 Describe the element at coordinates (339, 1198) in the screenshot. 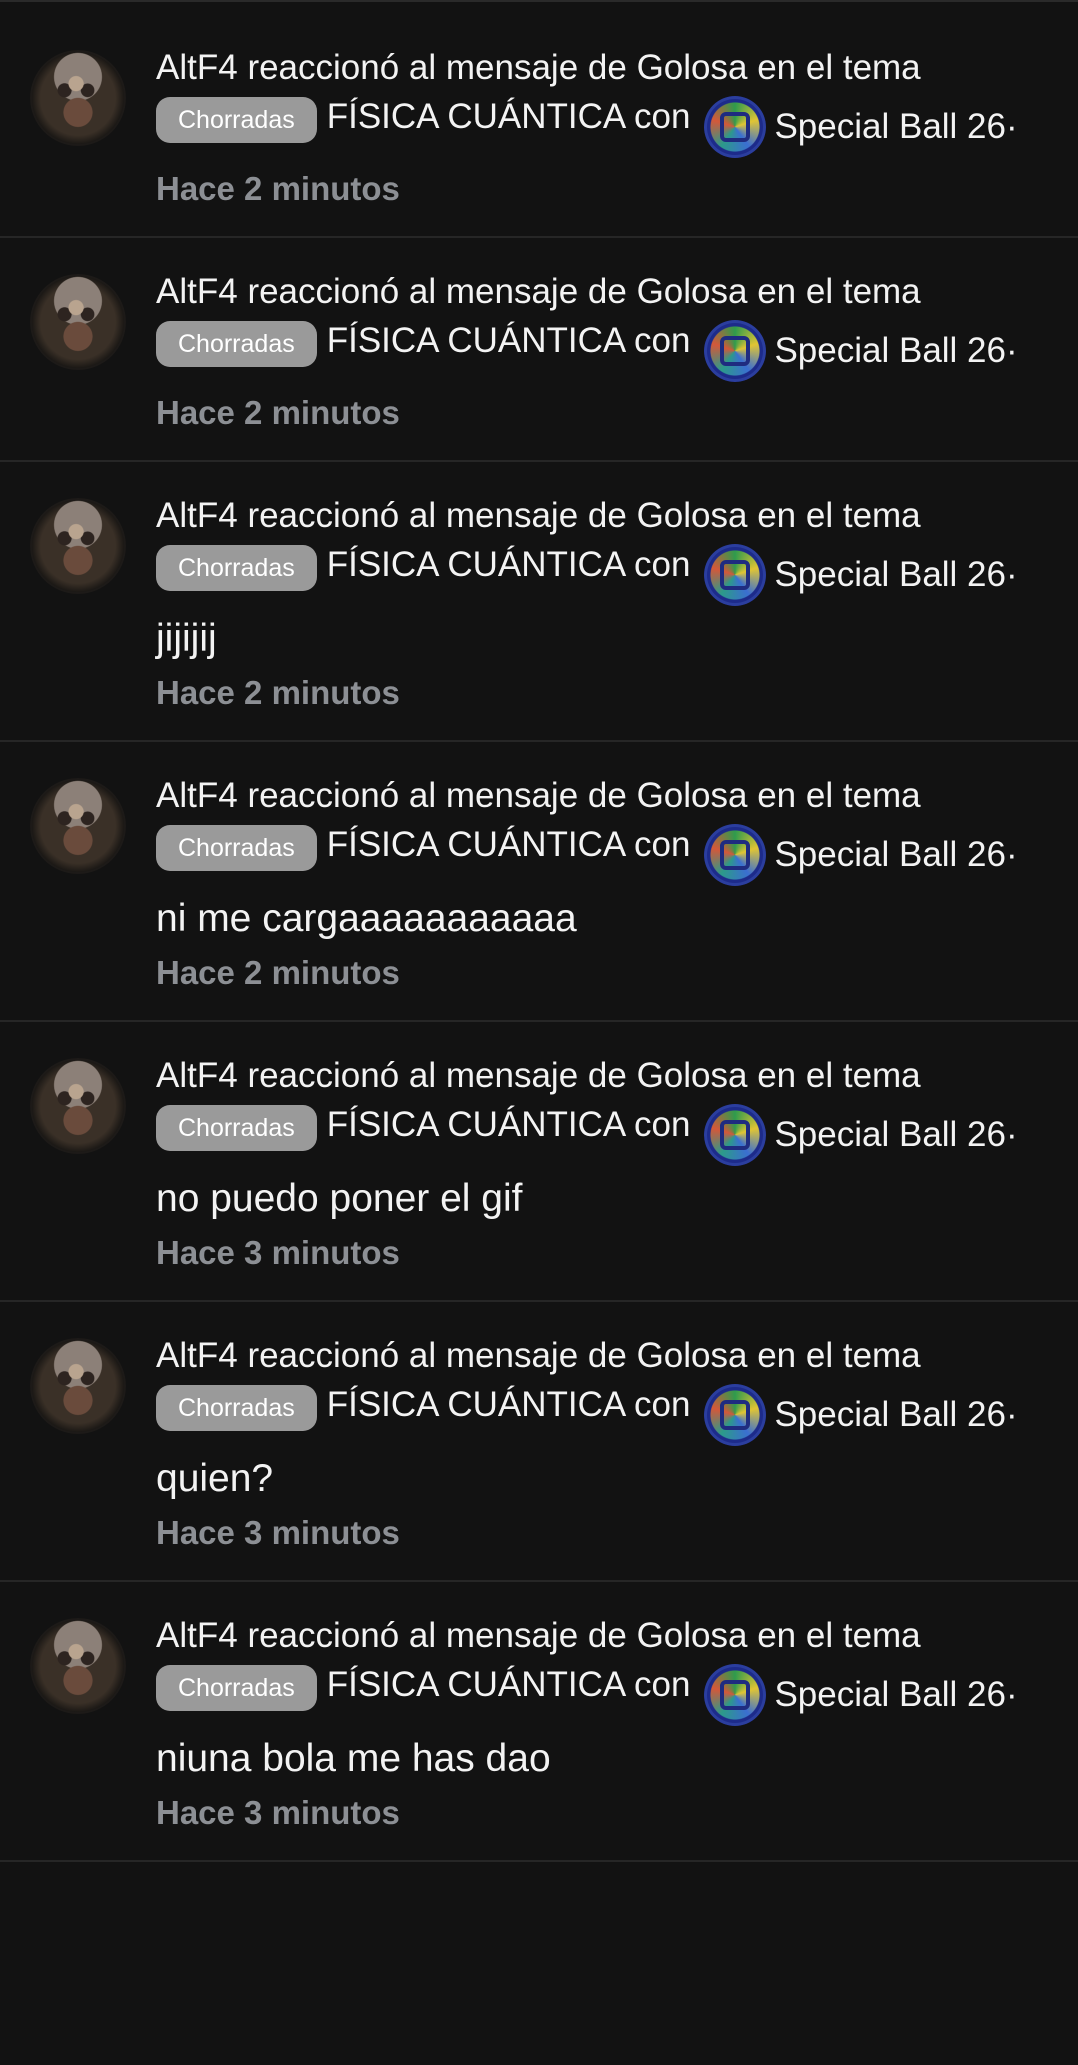

I see `message-snippet: no puedo poner el gif` at that location.